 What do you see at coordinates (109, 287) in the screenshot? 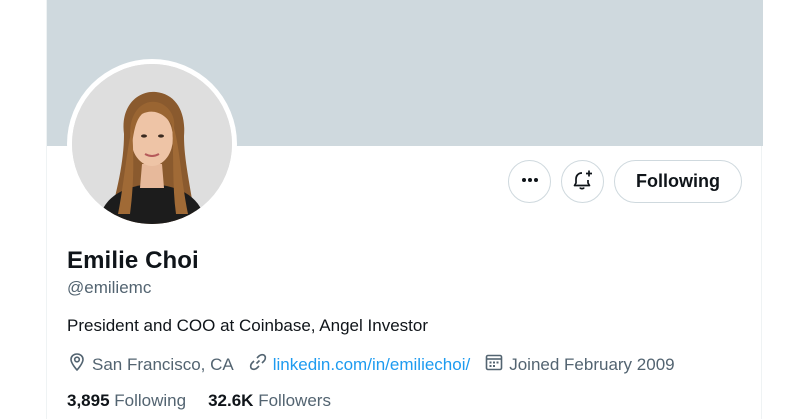
I see `profile-handle: @emiliemc` at bounding box center [109, 287].